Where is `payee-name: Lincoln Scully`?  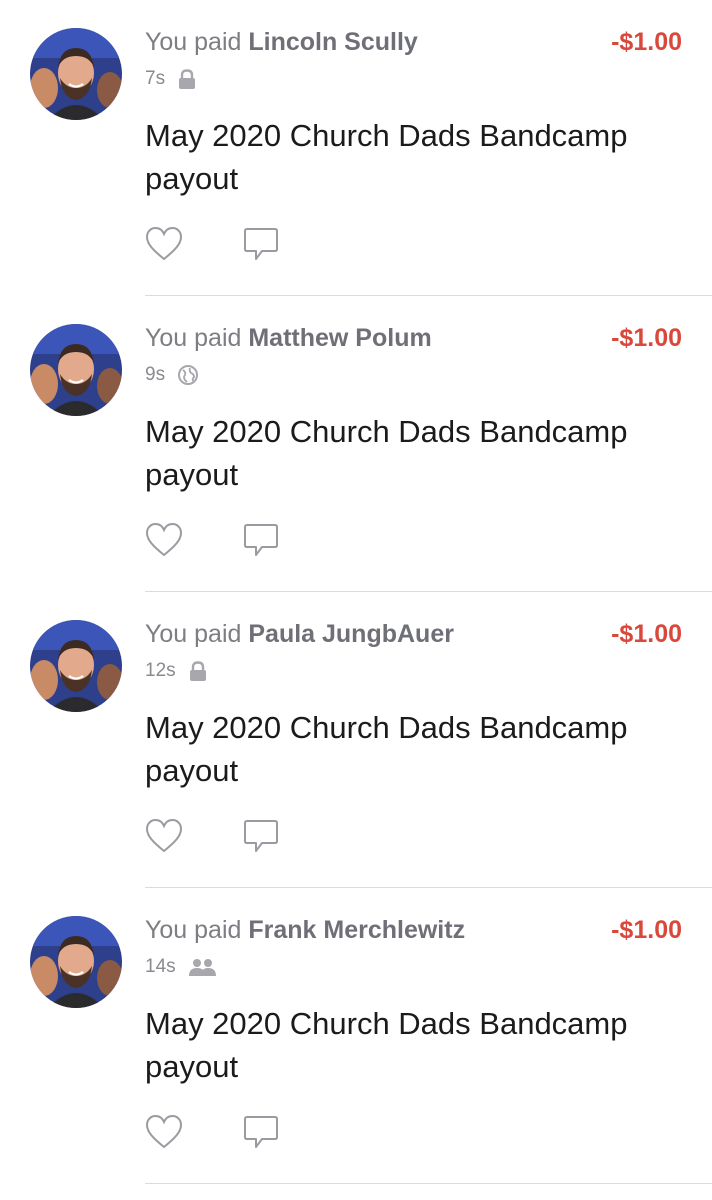 payee-name: Lincoln Scully is located at coordinates (332, 42).